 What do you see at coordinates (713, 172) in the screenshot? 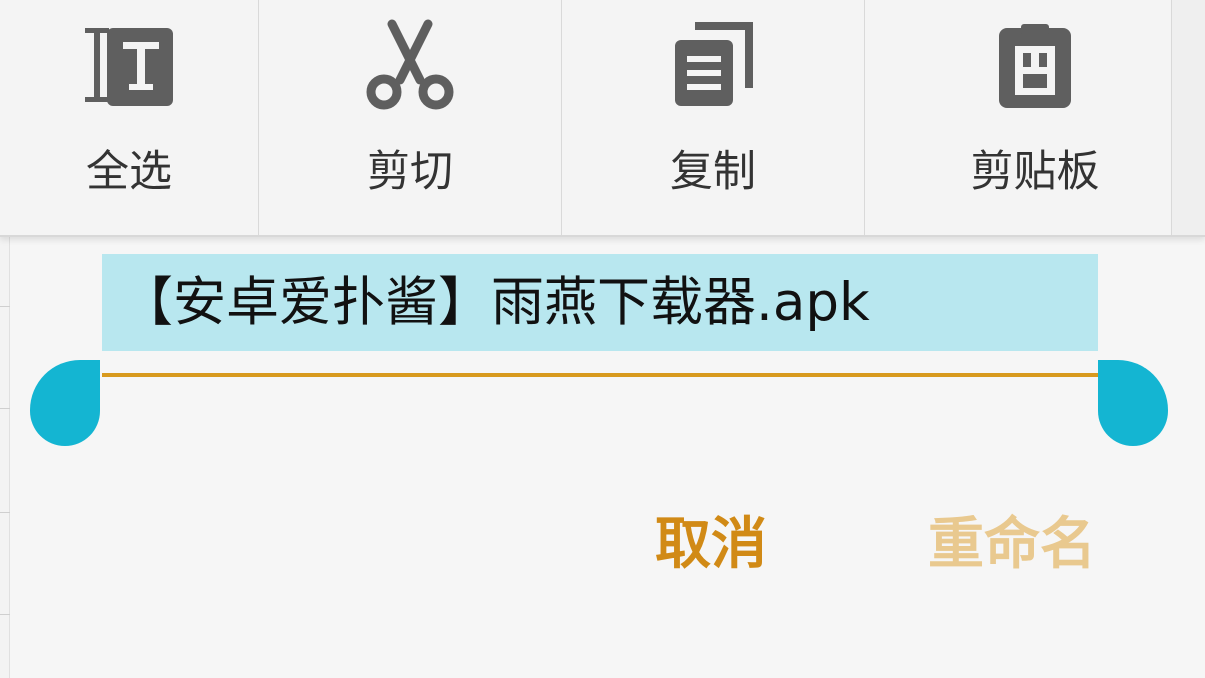
I see `copy-label: 复制` at bounding box center [713, 172].